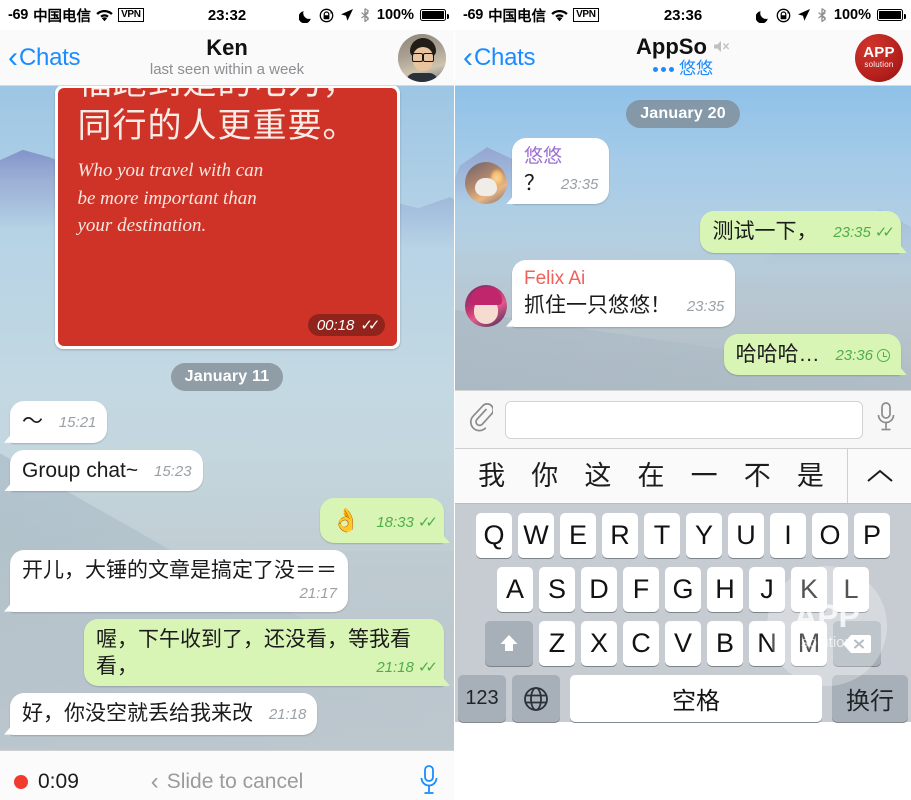  Describe the element at coordinates (641, 644) in the screenshot. I see `key-c: C` at that location.